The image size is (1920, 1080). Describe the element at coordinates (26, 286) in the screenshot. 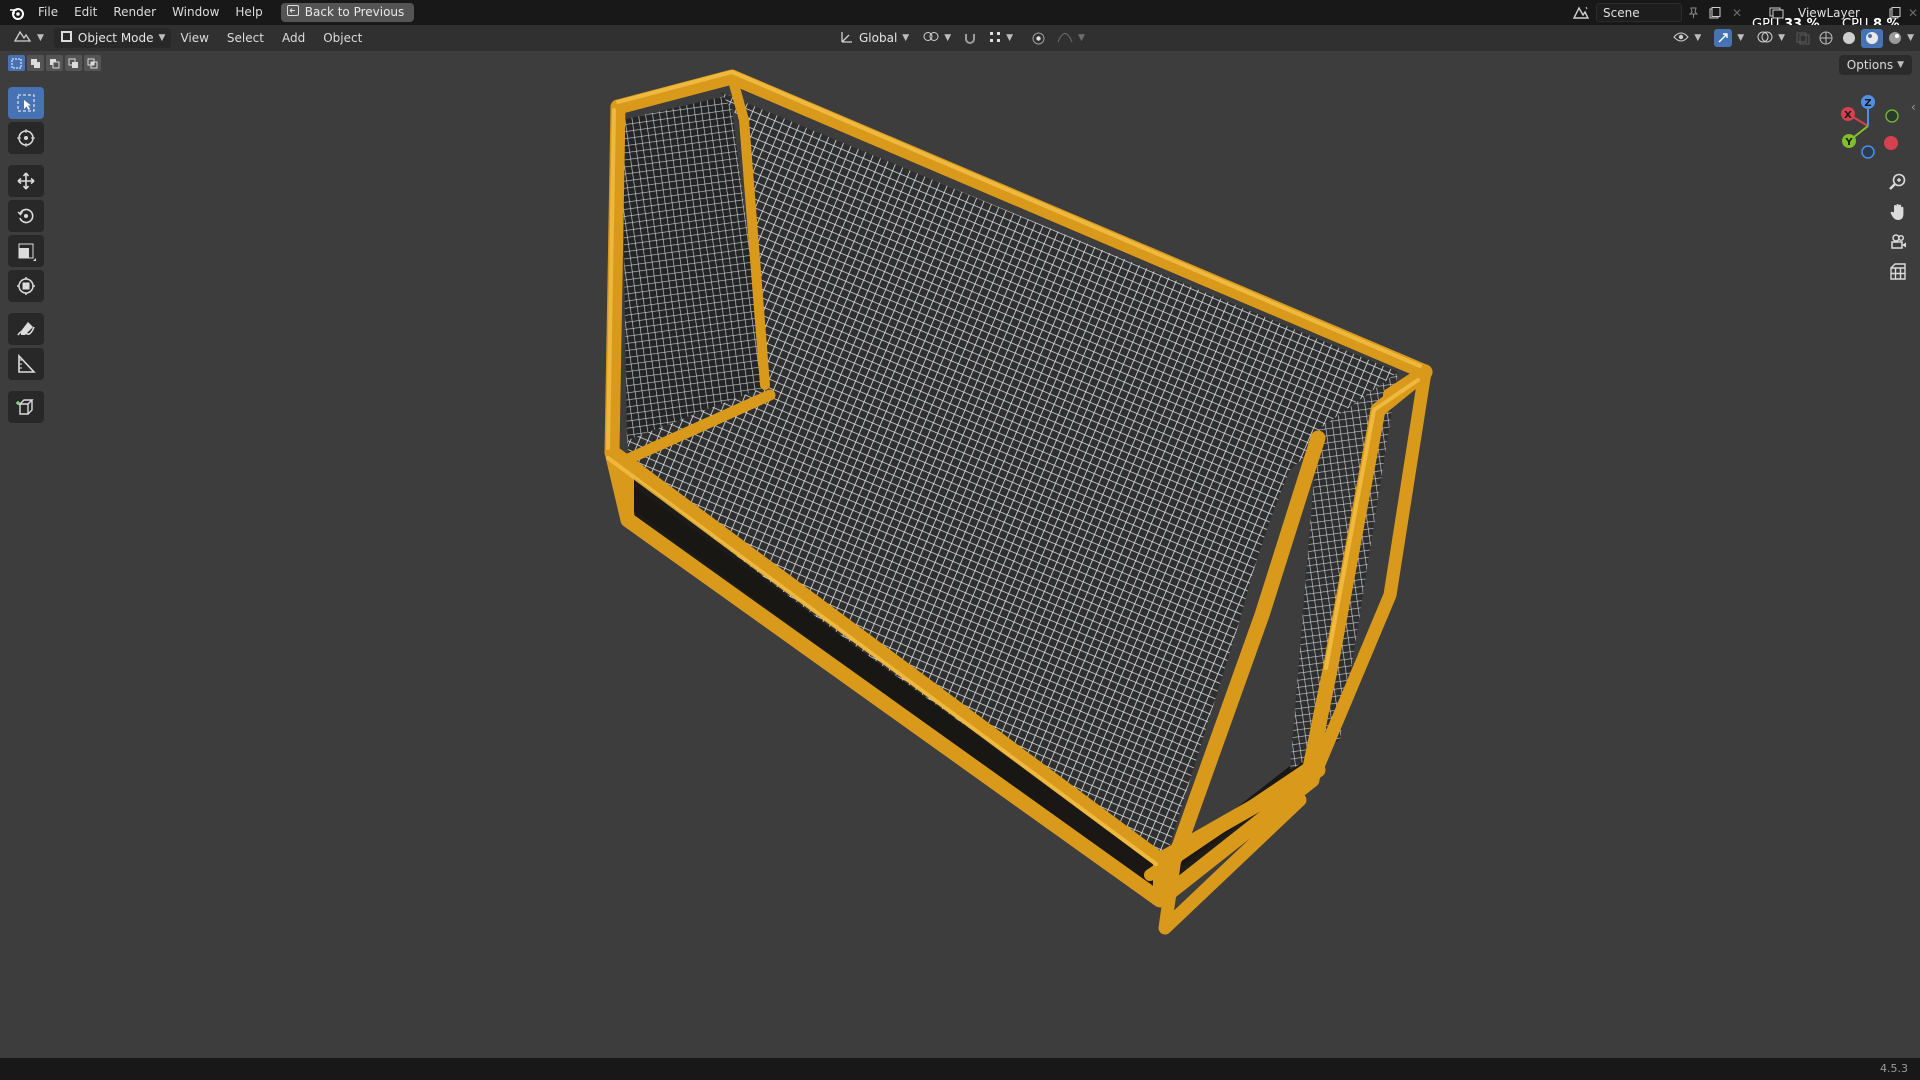

I see `transform-icon` at that location.